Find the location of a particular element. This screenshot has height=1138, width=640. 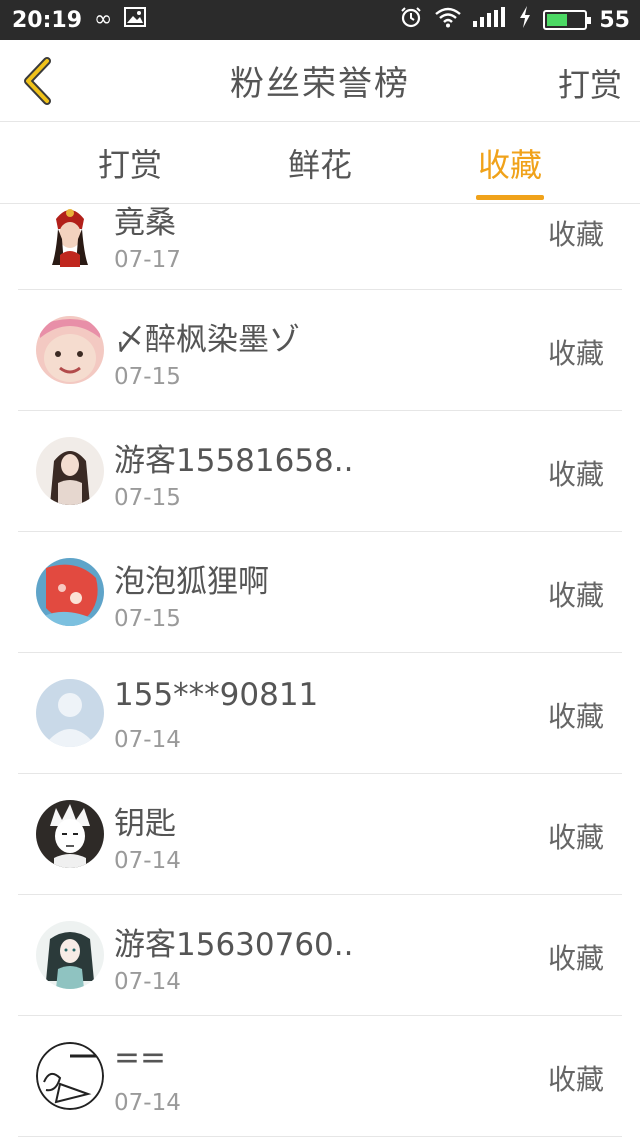

list-item: 〆醉枫染墨ゾ 07-15 收藏 is located at coordinates (320, 350).